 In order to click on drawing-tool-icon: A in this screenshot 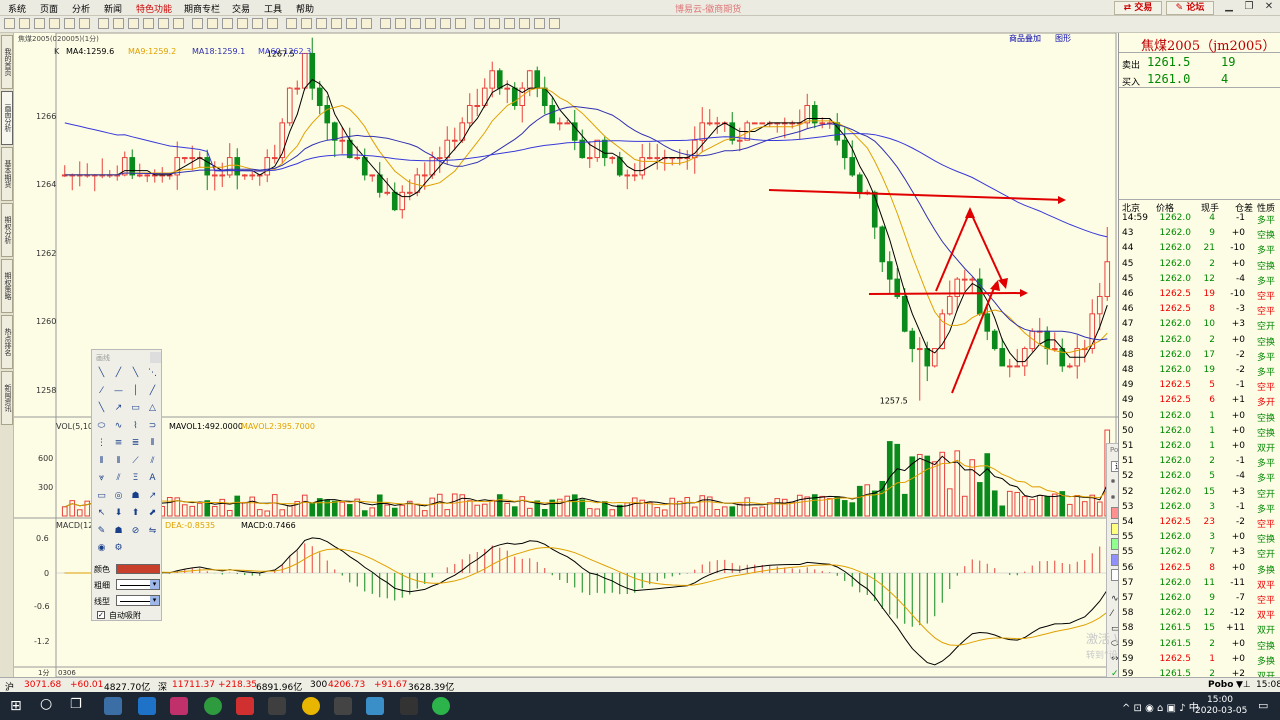, I will do `click(152, 478)`.